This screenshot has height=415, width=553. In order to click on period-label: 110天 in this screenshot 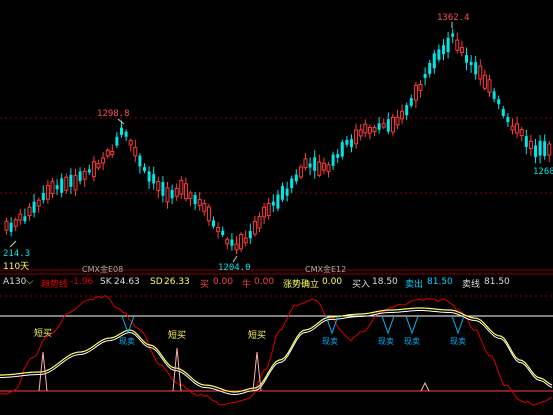, I will do `click(16, 267)`.